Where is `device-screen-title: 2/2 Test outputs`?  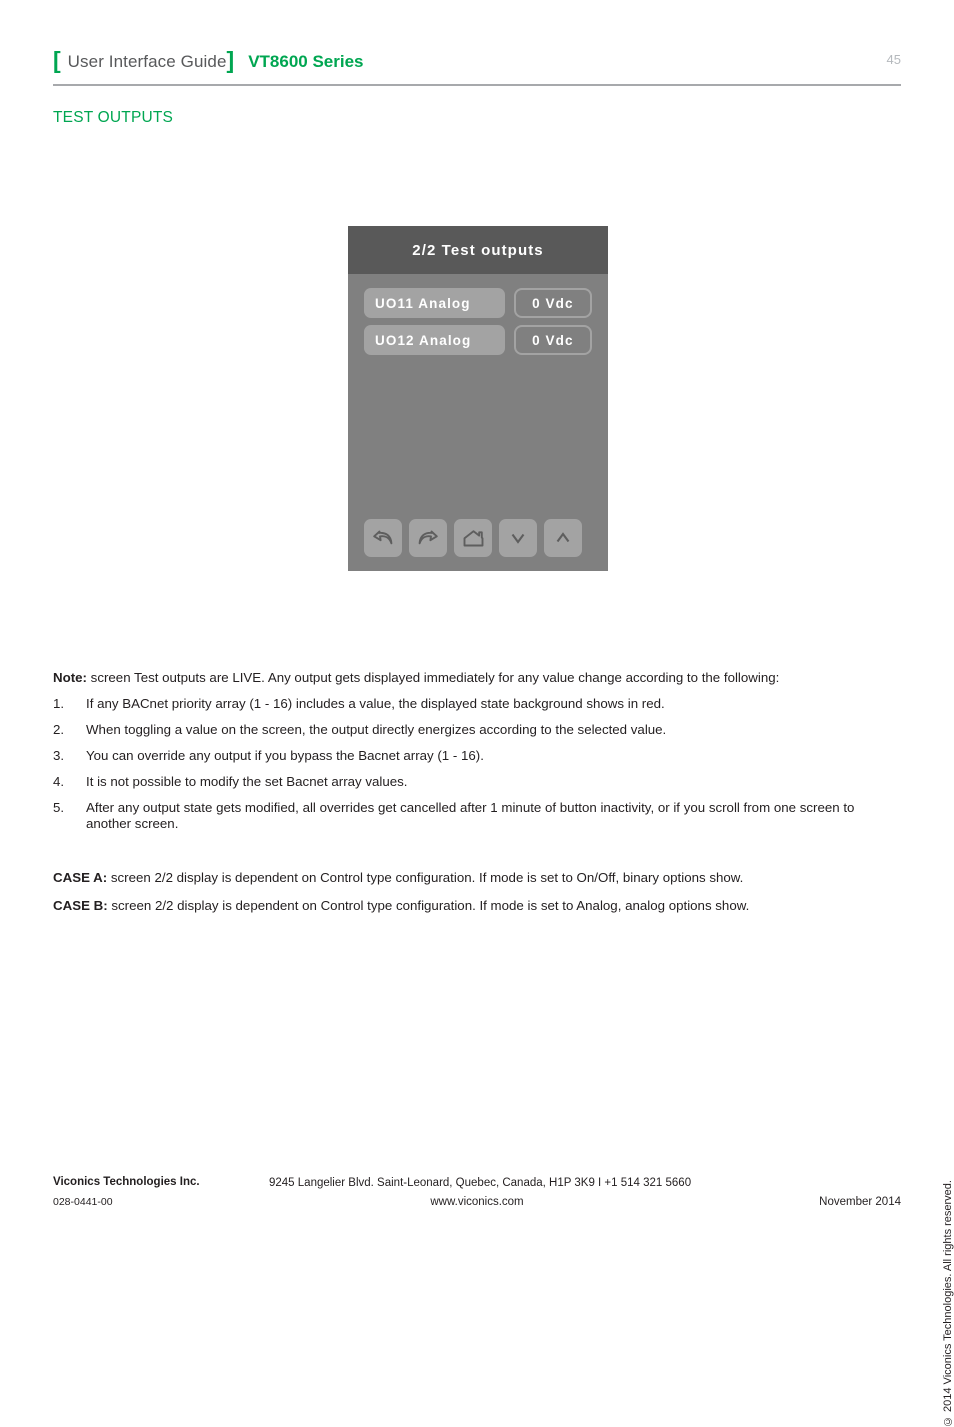
device-screen-title: 2/2 Test outputs is located at coordinates (478, 250).